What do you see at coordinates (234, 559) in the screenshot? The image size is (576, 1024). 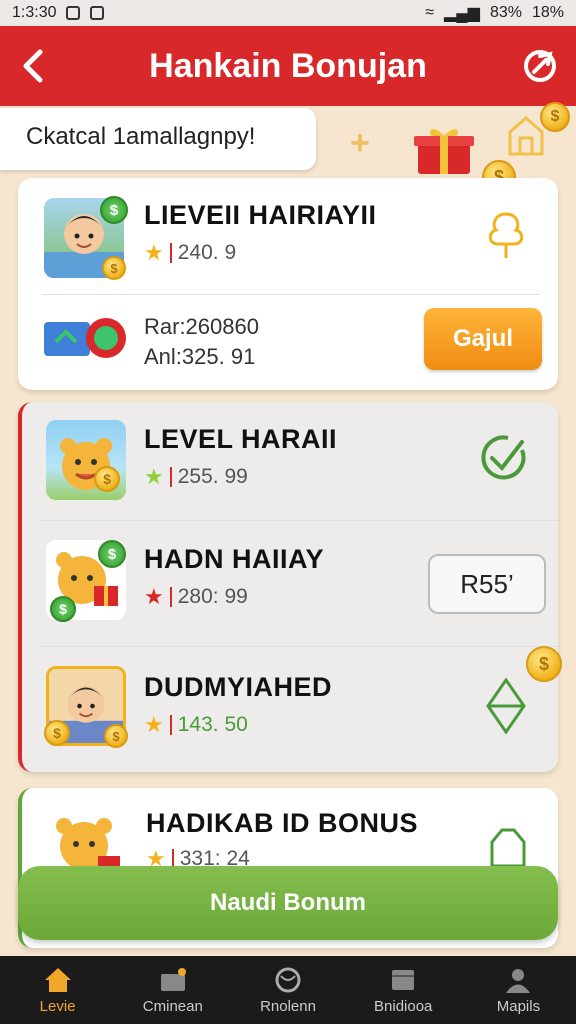 I see `row-title: HADN HAIIAY` at bounding box center [234, 559].